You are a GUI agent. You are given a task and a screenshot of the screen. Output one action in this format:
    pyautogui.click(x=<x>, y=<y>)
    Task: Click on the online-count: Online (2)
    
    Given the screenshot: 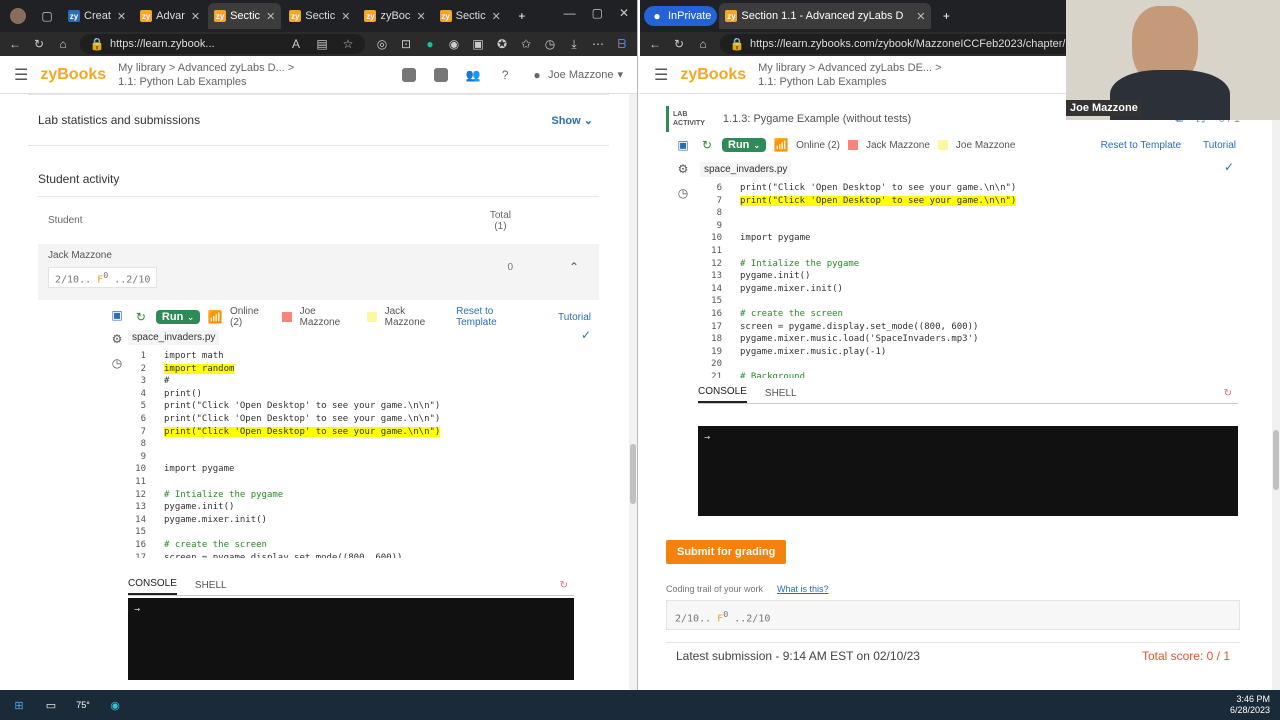 What is the action you would take?
    pyautogui.click(x=818, y=145)
    